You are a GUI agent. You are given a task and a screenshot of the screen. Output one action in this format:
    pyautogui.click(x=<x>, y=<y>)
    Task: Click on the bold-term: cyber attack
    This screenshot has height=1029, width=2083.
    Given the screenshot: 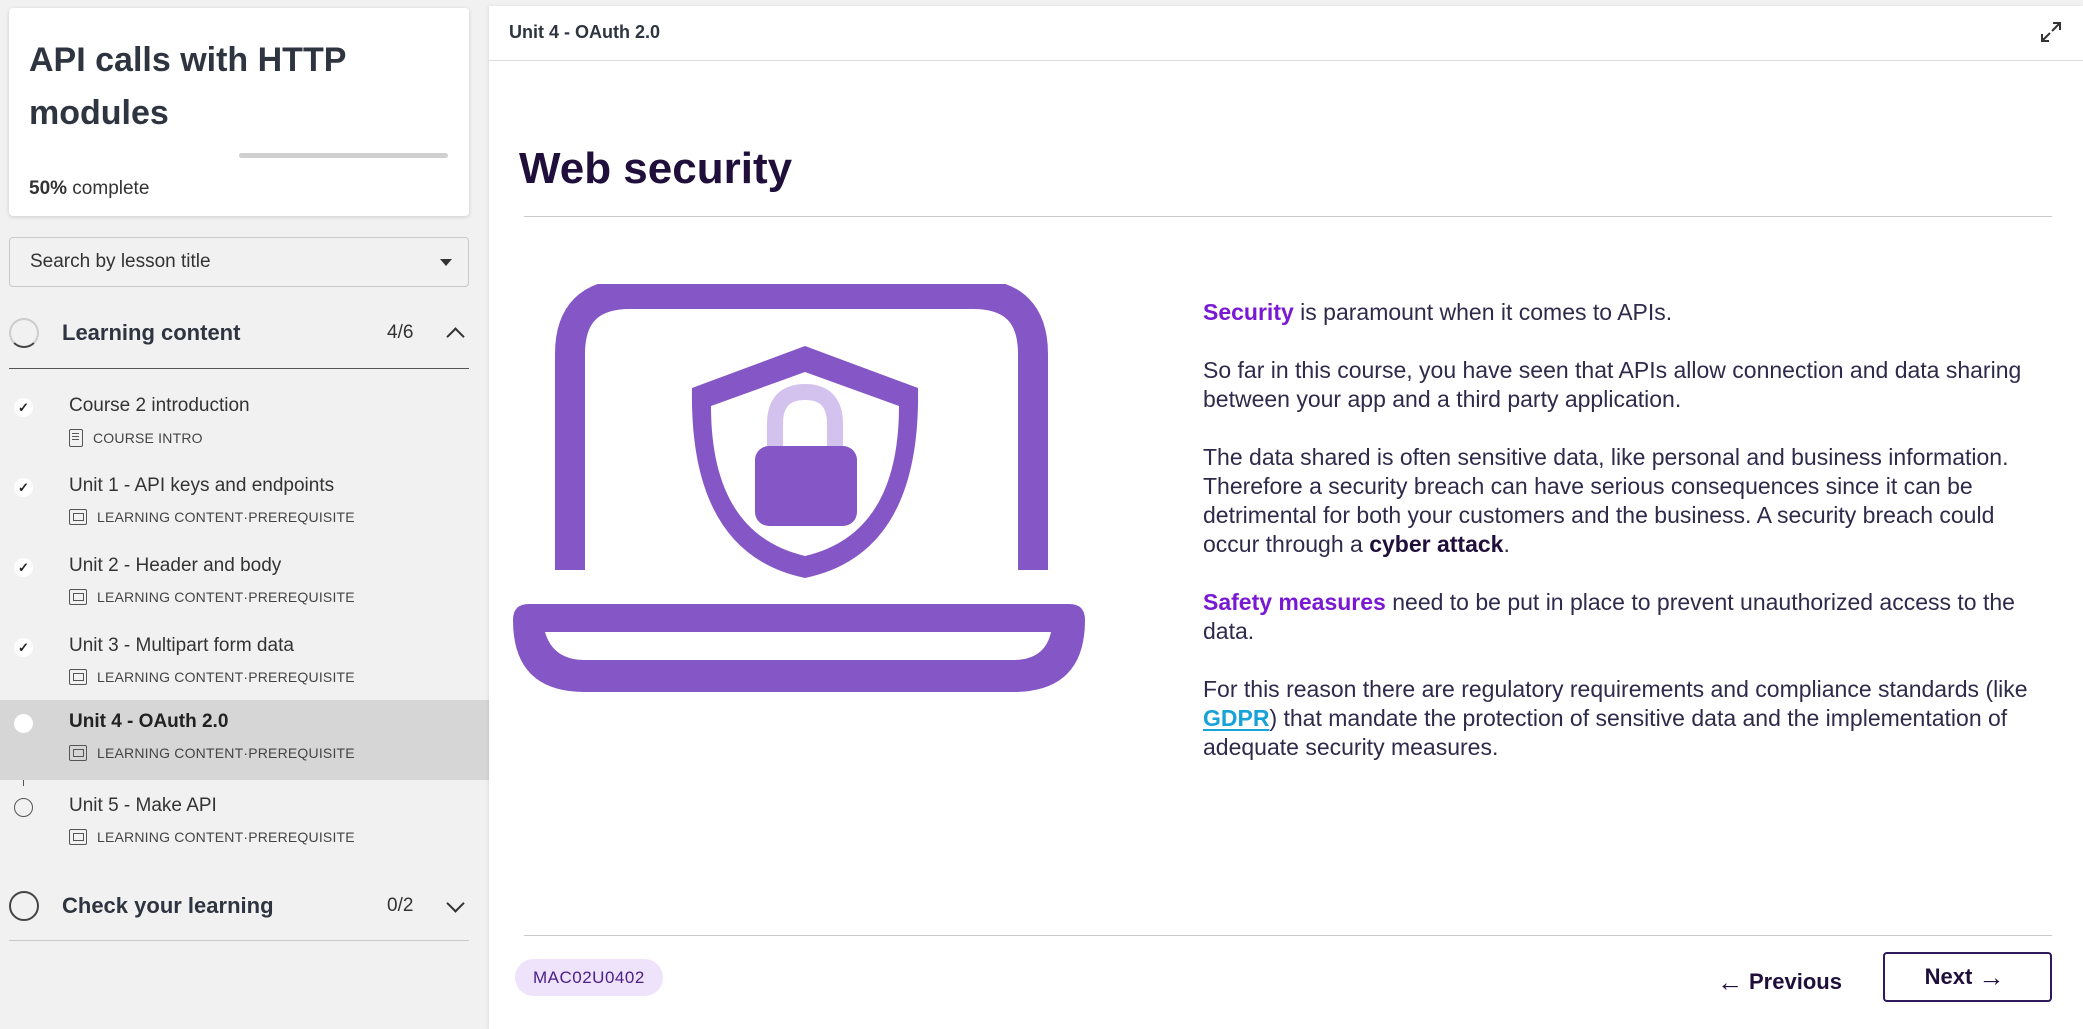 What is the action you would take?
    pyautogui.click(x=1436, y=544)
    